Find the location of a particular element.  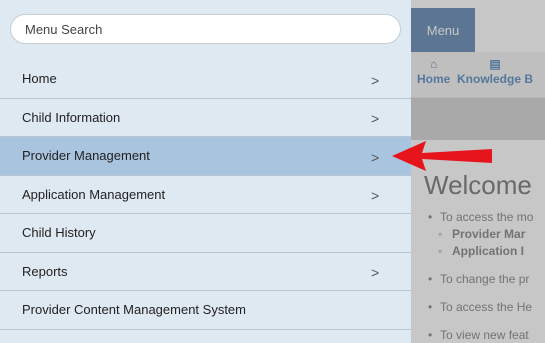

menu-item-label: Child Information is located at coordinates (71, 117).